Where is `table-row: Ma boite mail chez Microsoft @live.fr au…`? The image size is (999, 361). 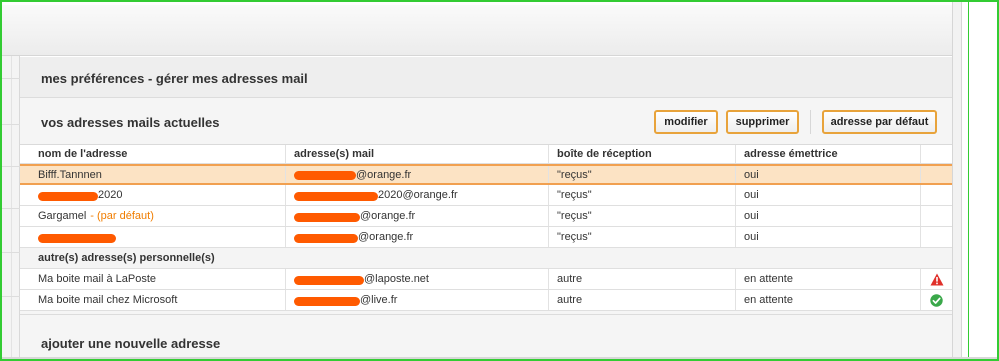 table-row: Ma boite mail chez Microsoft @live.fr au… is located at coordinates (486, 300).